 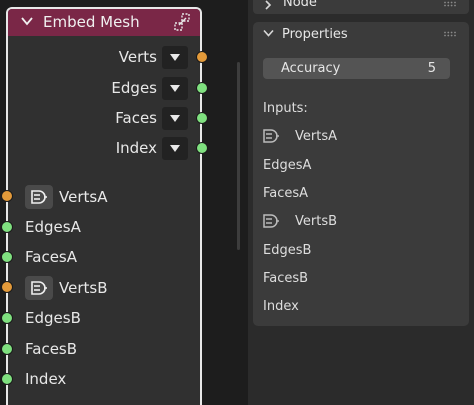 What do you see at coordinates (316, 221) in the screenshot?
I see `sidebar-input-vertsb: VertsB` at bounding box center [316, 221].